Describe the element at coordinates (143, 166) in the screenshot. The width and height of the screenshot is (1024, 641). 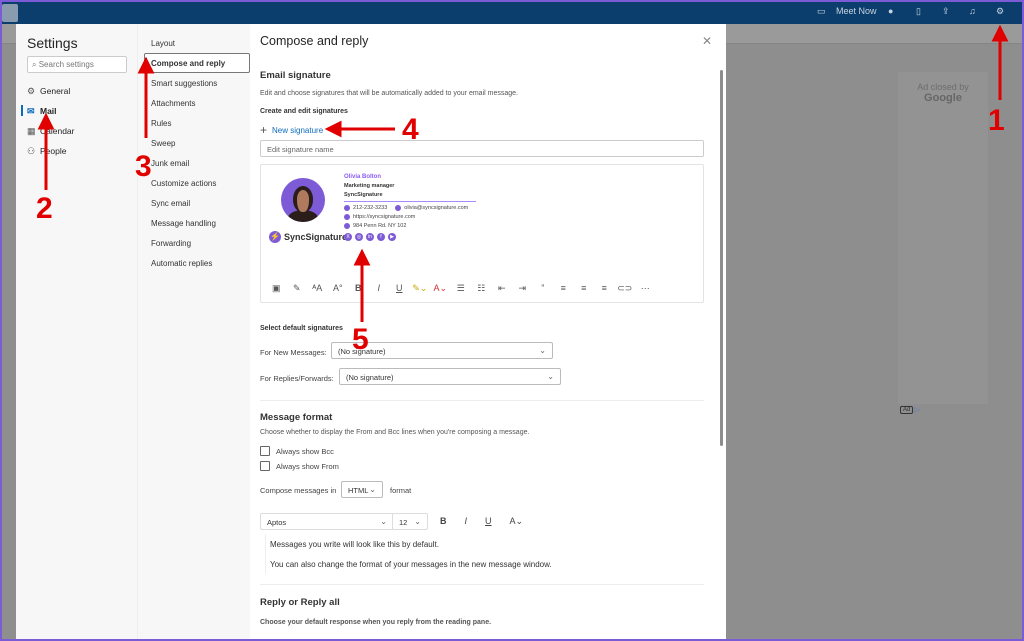
I see `annotation-3: 3` at that location.